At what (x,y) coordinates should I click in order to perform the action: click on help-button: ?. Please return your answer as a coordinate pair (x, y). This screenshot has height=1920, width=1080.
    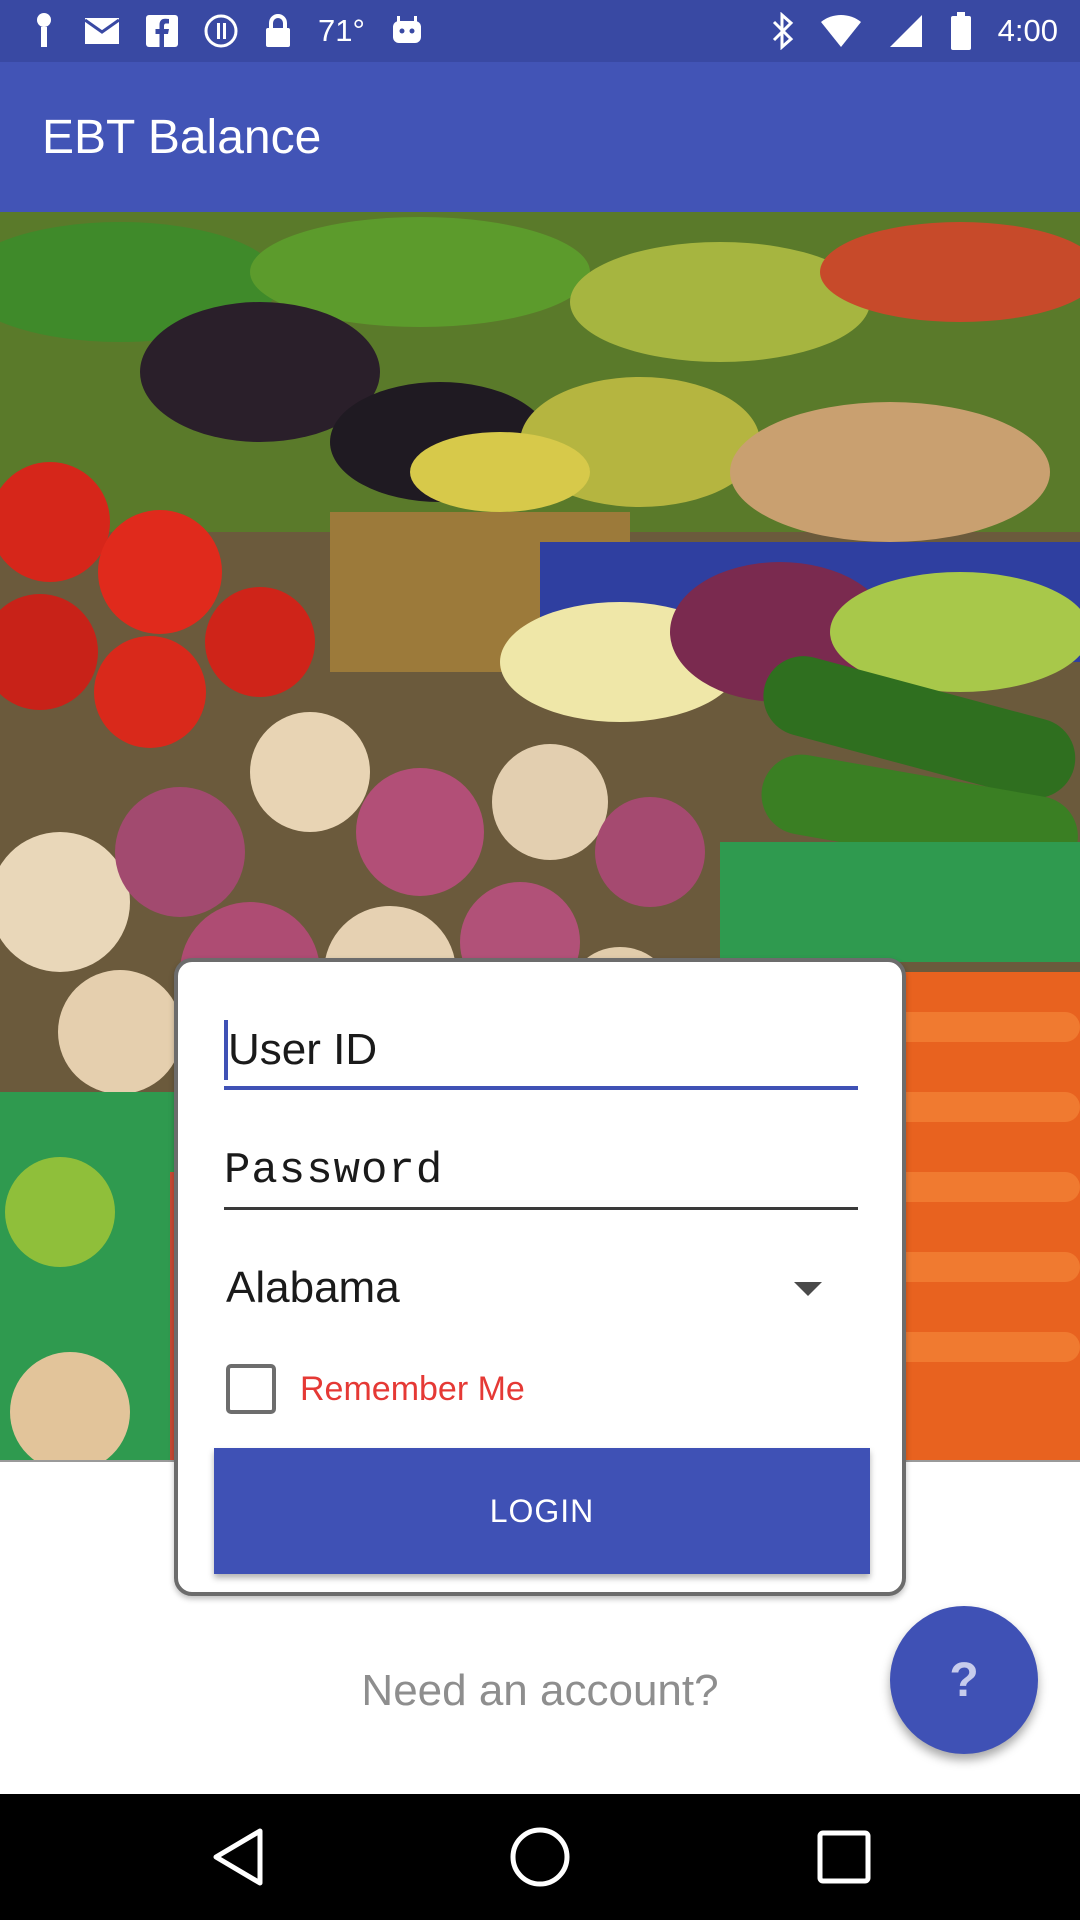
    Looking at the image, I should click on (964, 1680).